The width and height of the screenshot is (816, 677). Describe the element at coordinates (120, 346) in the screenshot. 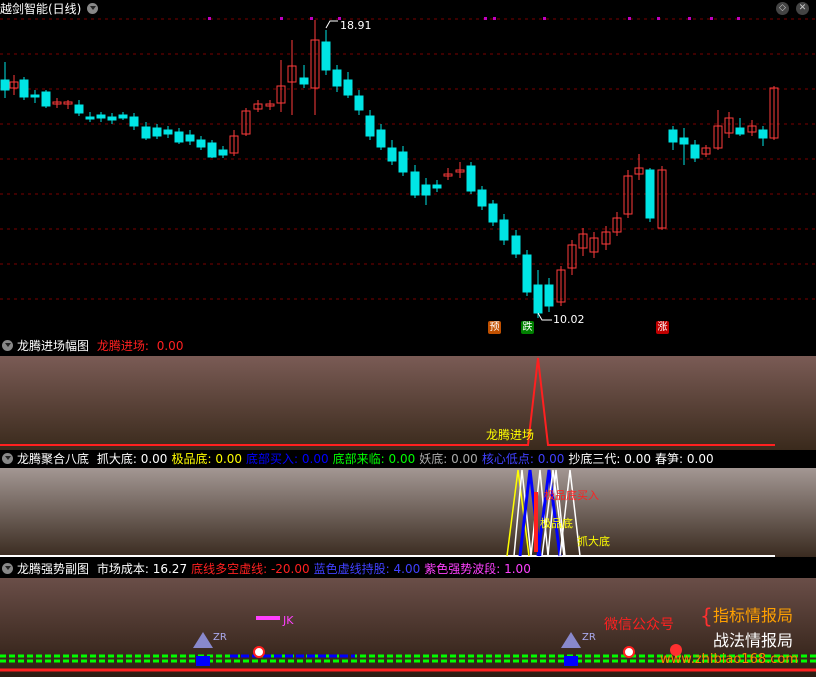

I see `panel1-indicator-name: 龙腾进场` at that location.